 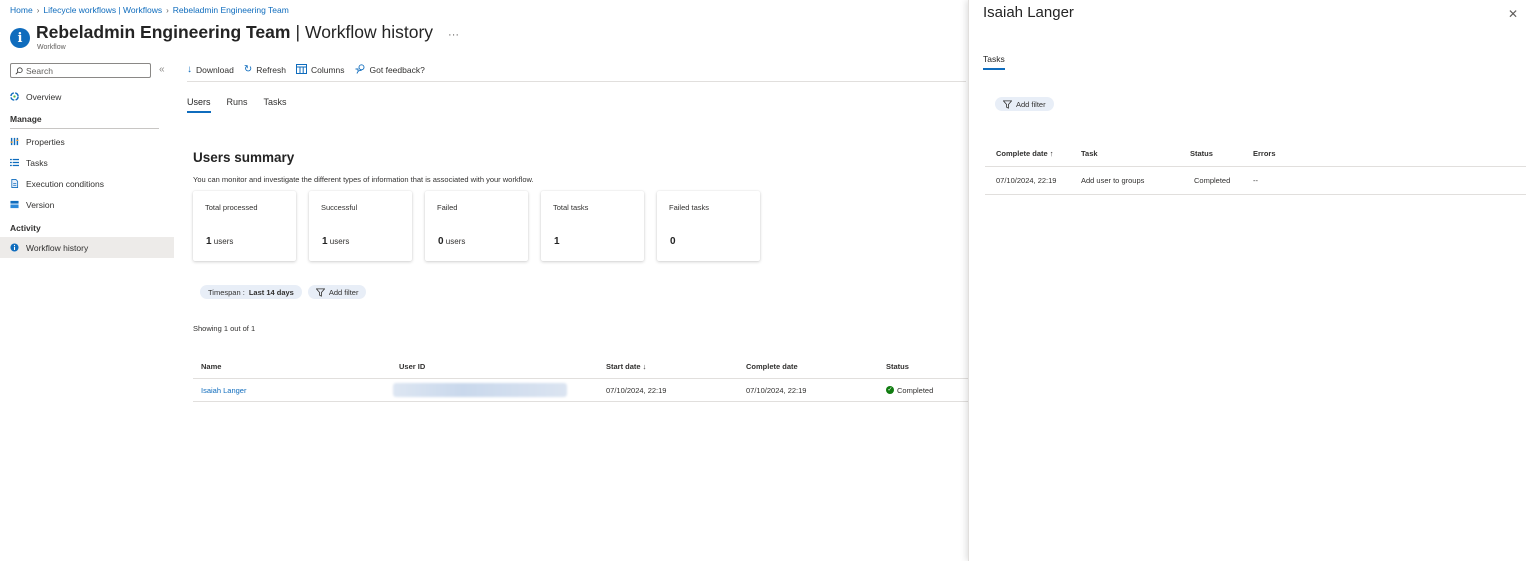 I want to click on column-header-errors: Errors, so click(x=1283, y=153).